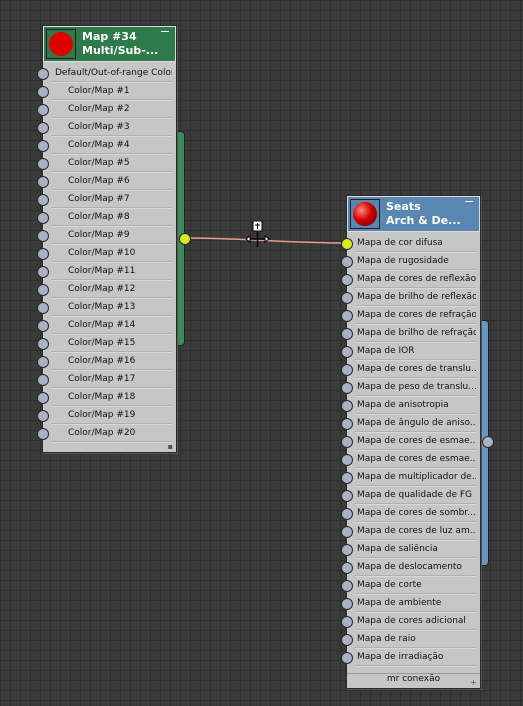  Describe the element at coordinates (106, 74) in the screenshot. I see `slot-row: Default/Out-of-range Color` at that location.